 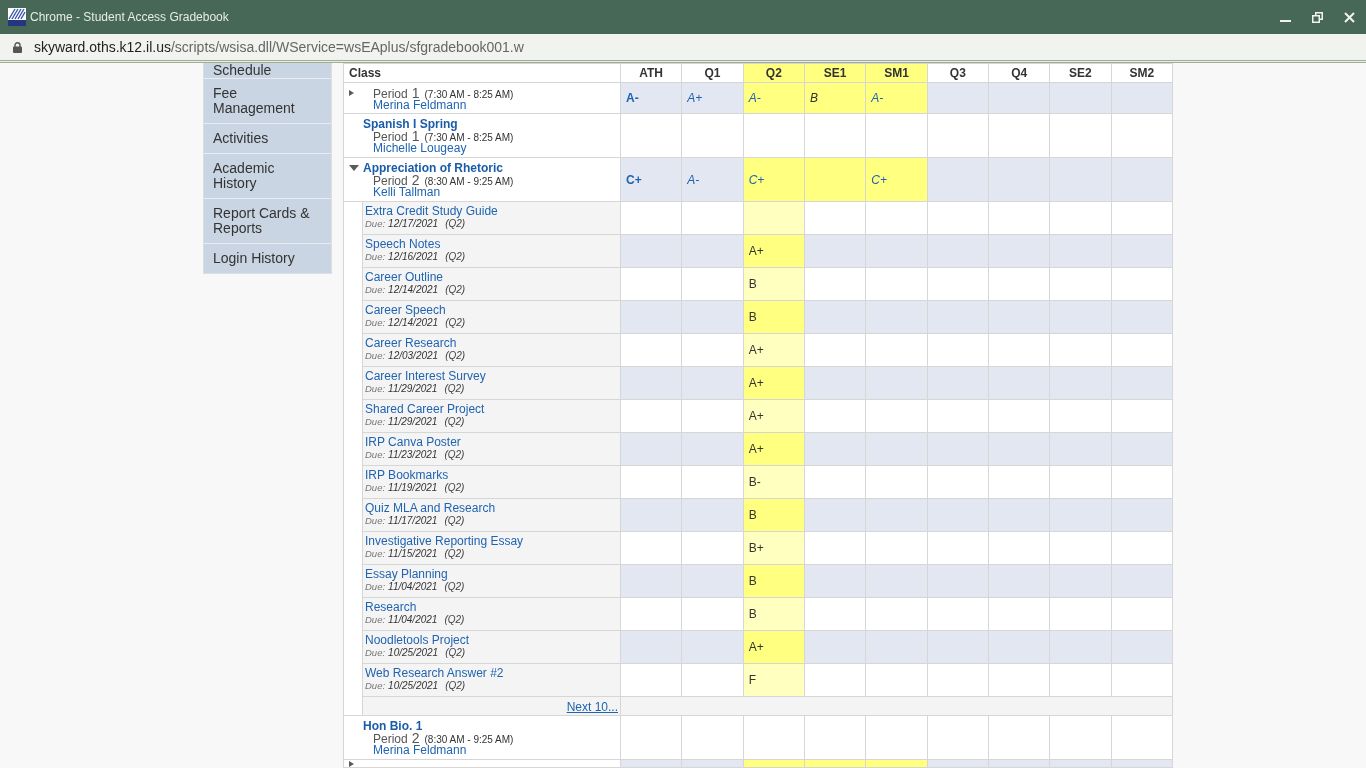 I want to click on assignment-link: IRP Bookmarks, so click(x=491, y=475).